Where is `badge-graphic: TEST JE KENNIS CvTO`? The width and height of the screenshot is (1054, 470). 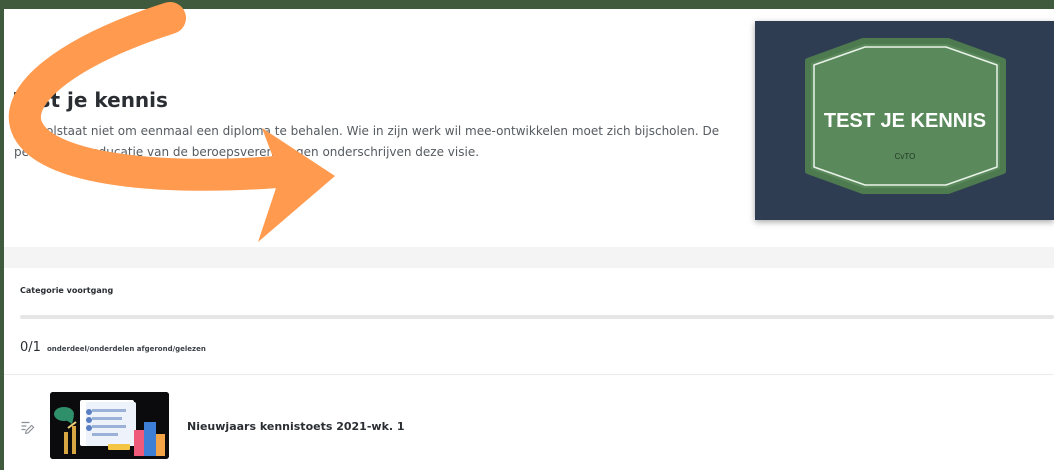
badge-graphic: TEST JE KENNIS CvTO is located at coordinates (905, 116).